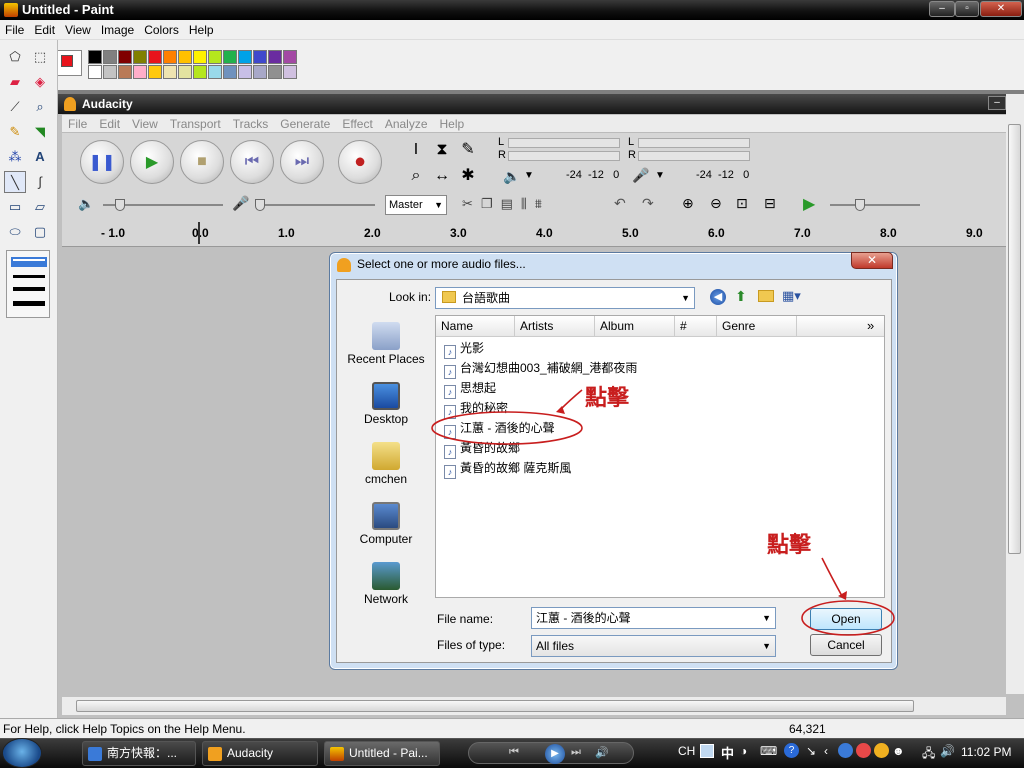 This screenshot has height=768, width=1024. What do you see at coordinates (161, 30) in the screenshot?
I see `menu-colors: Colors` at bounding box center [161, 30].